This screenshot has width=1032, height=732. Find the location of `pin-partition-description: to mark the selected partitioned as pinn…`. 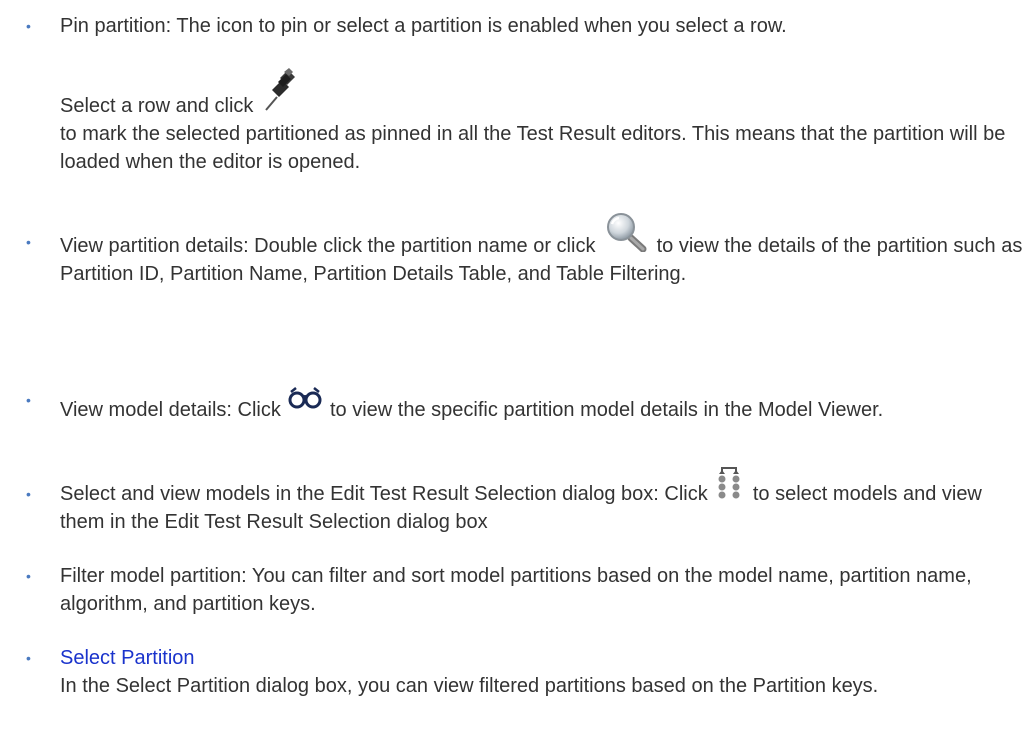

pin-partition-description: to mark the selected partitioned as pinn… is located at coordinates (533, 148).